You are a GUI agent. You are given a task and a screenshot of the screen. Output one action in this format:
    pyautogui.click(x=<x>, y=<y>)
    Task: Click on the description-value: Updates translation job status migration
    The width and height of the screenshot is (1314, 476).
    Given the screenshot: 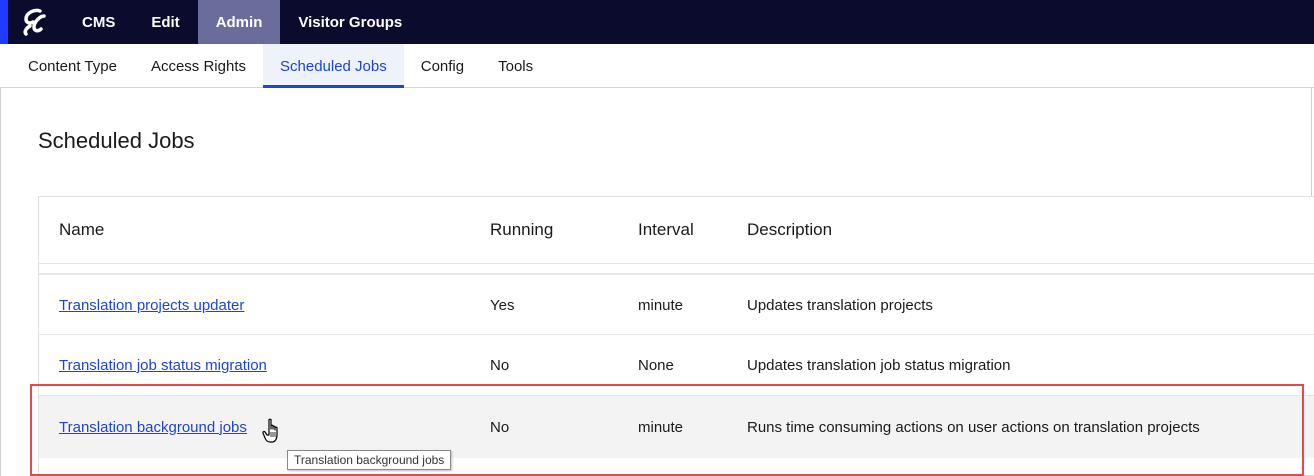 What is the action you would take?
    pyautogui.click(x=879, y=365)
    